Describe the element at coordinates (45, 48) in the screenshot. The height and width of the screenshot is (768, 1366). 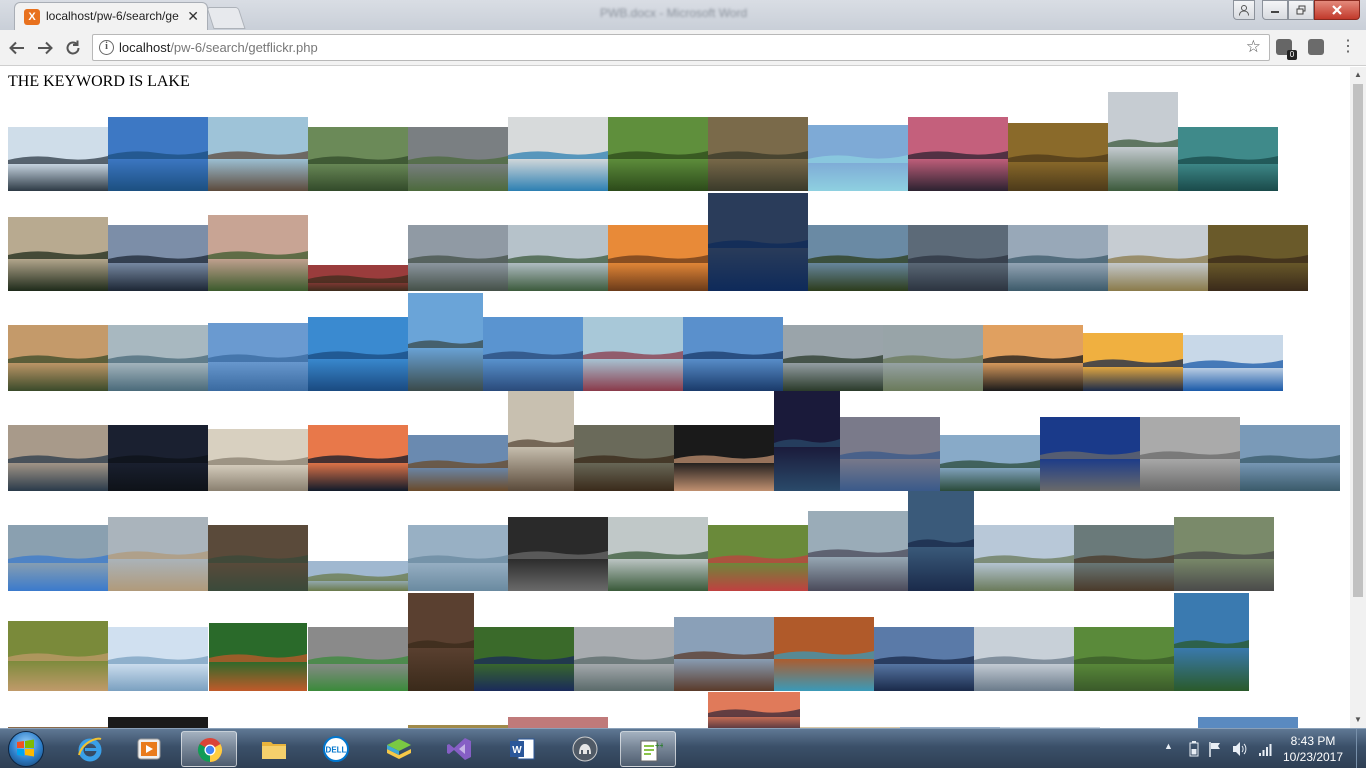
I see `forward-arrow-icon` at that location.